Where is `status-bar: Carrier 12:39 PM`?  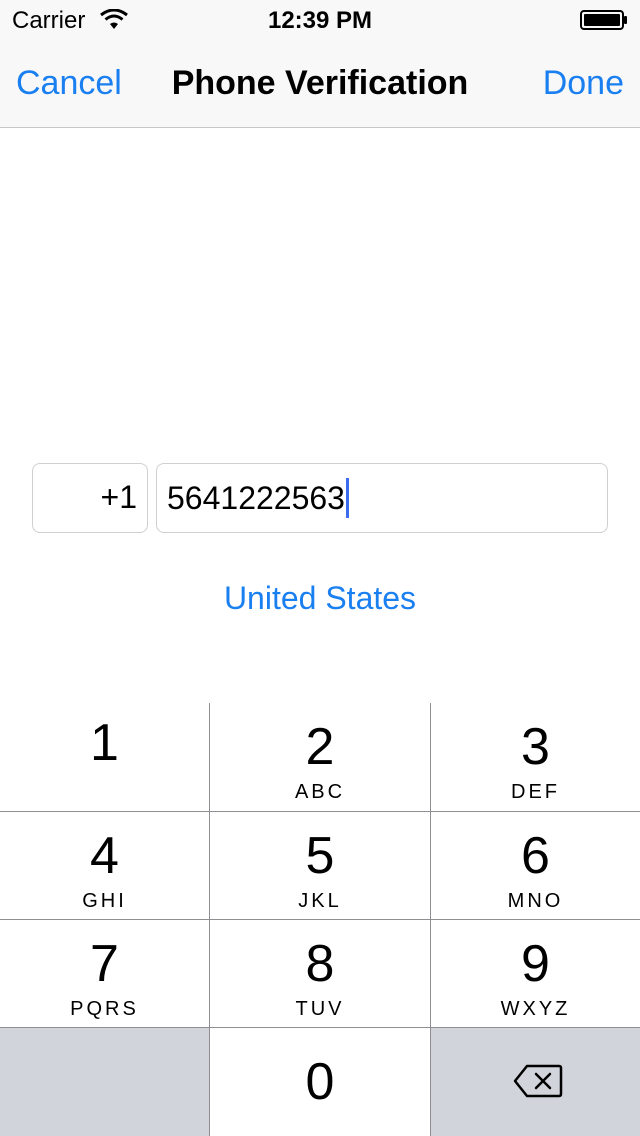
status-bar: Carrier 12:39 PM is located at coordinates (320, 20).